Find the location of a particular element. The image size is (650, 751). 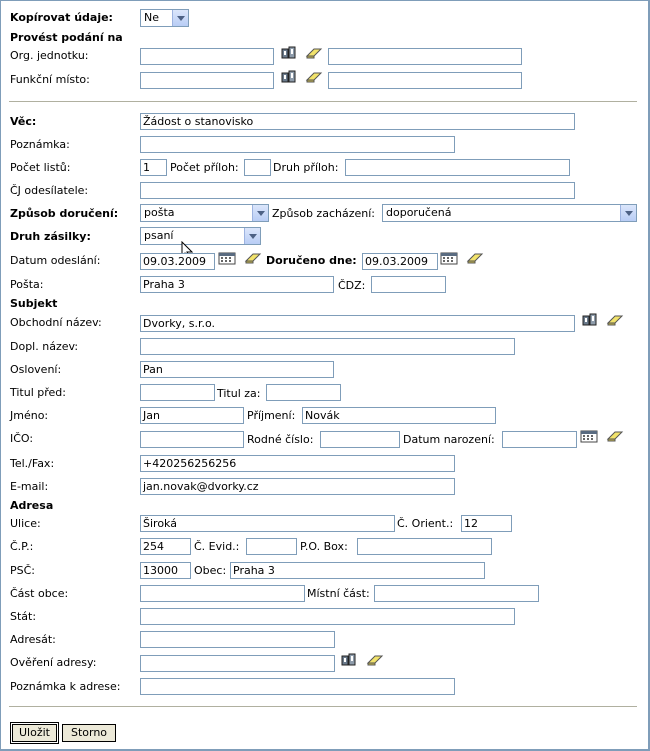

company-label: Obchodní název: is located at coordinates (56, 322).